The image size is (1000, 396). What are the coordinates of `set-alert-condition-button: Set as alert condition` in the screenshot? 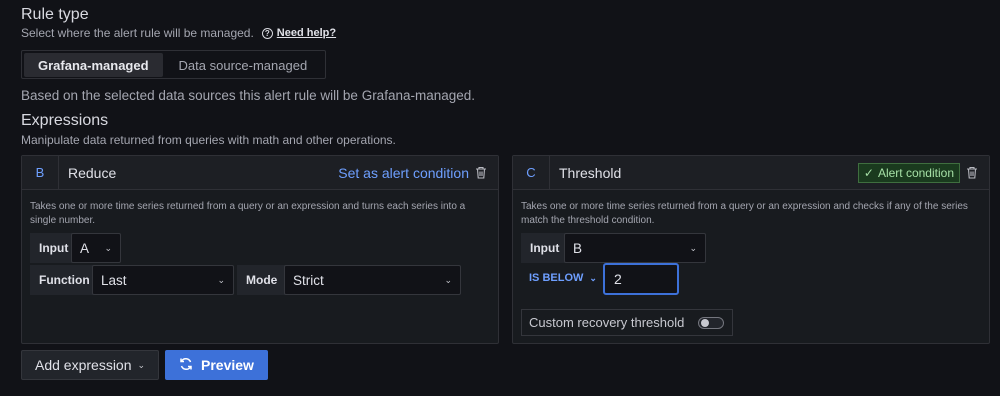 It's located at (403, 173).